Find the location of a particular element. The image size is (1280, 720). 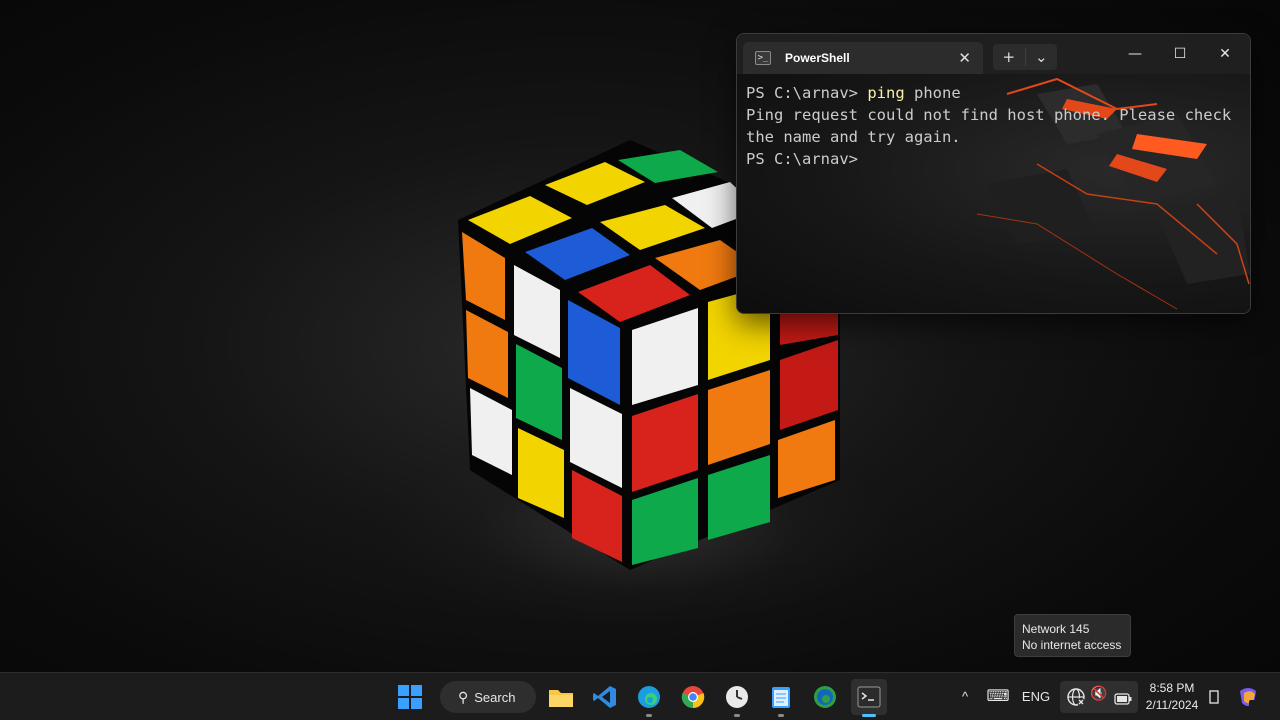

command: ping is located at coordinates (886, 93).